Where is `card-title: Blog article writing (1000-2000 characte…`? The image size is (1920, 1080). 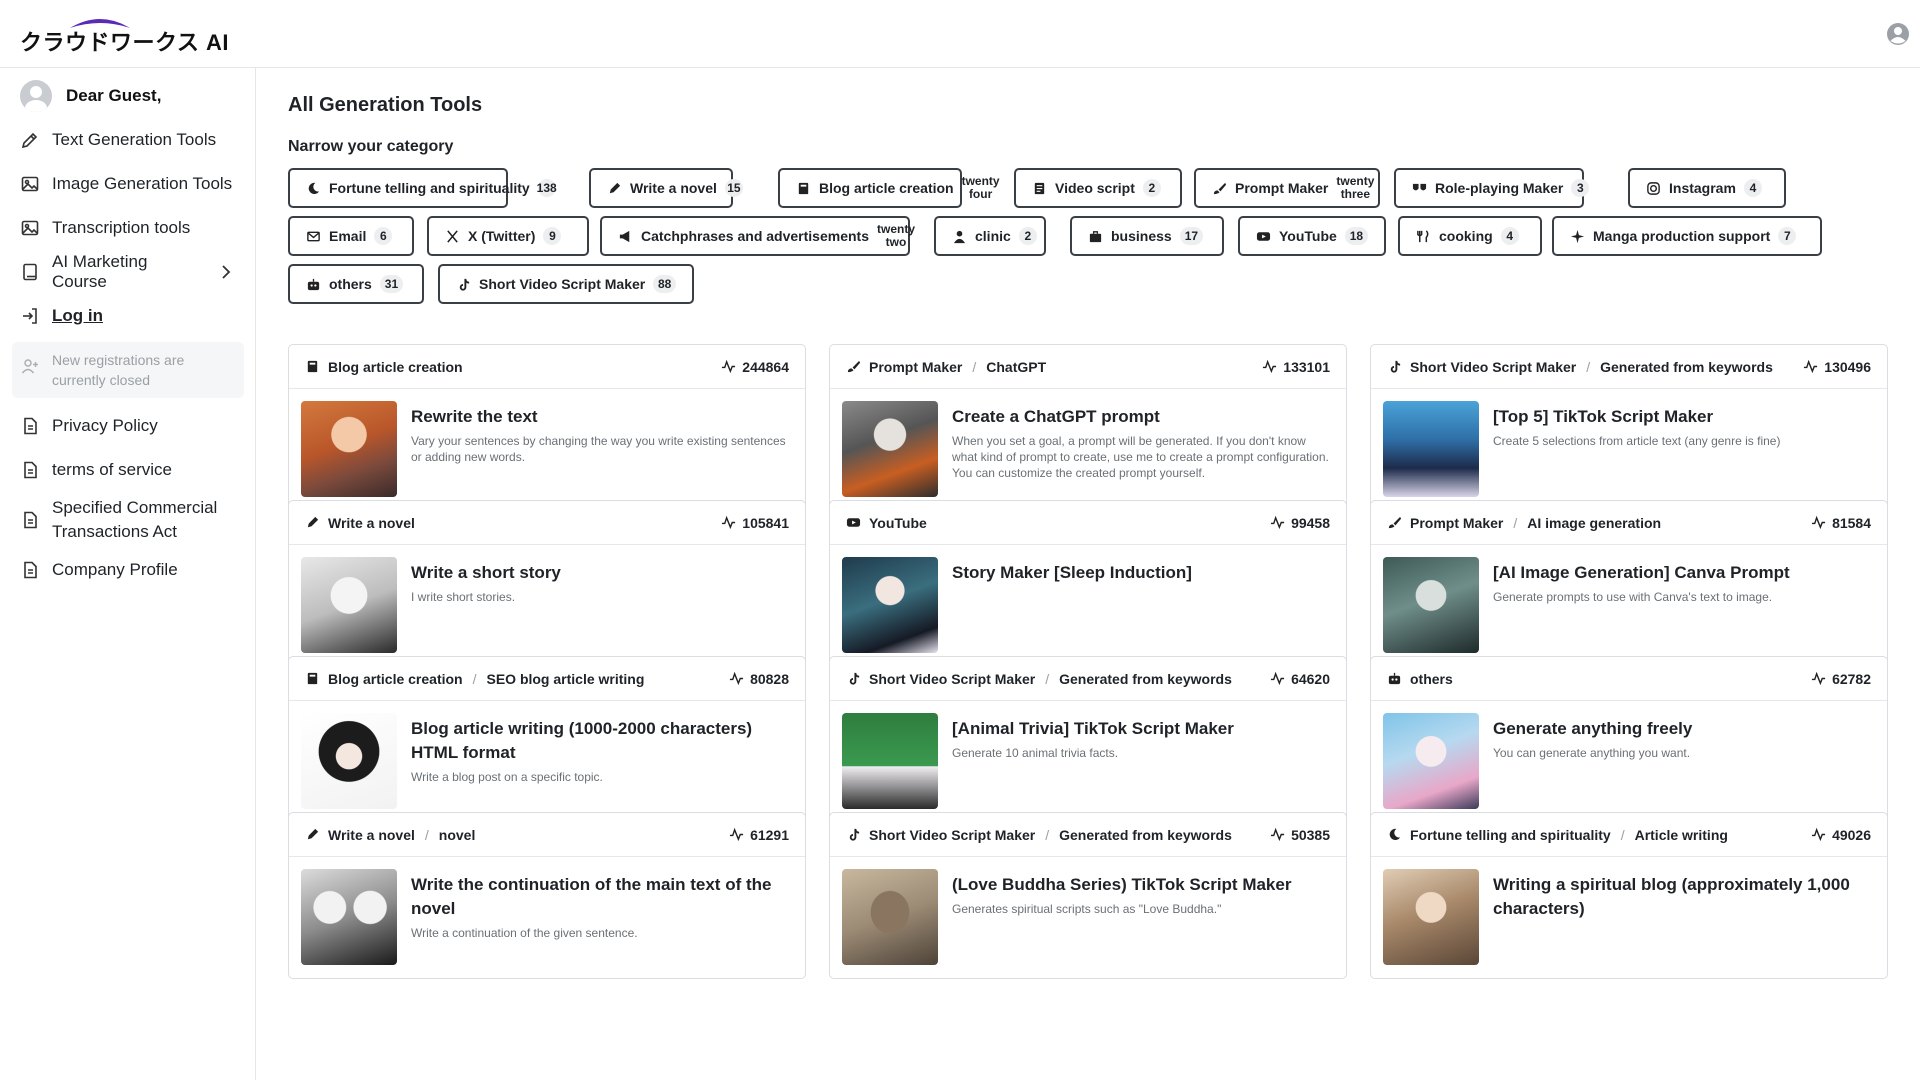
card-title: Blog article writing (1000-2000 characte… is located at coordinates (582, 740).